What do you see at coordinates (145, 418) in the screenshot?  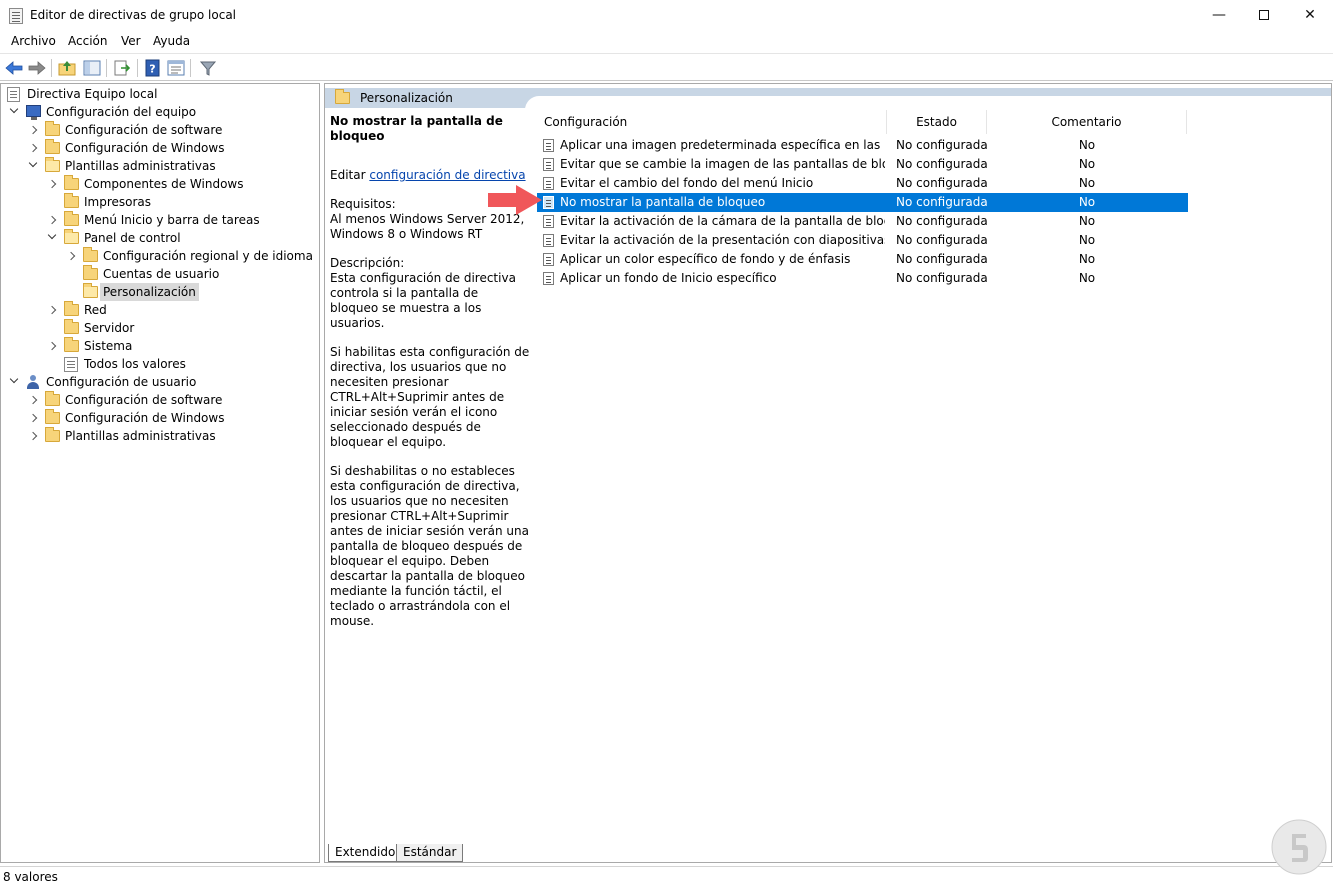 I see `tree-label: Configuración de Windows` at bounding box center [145, 418].